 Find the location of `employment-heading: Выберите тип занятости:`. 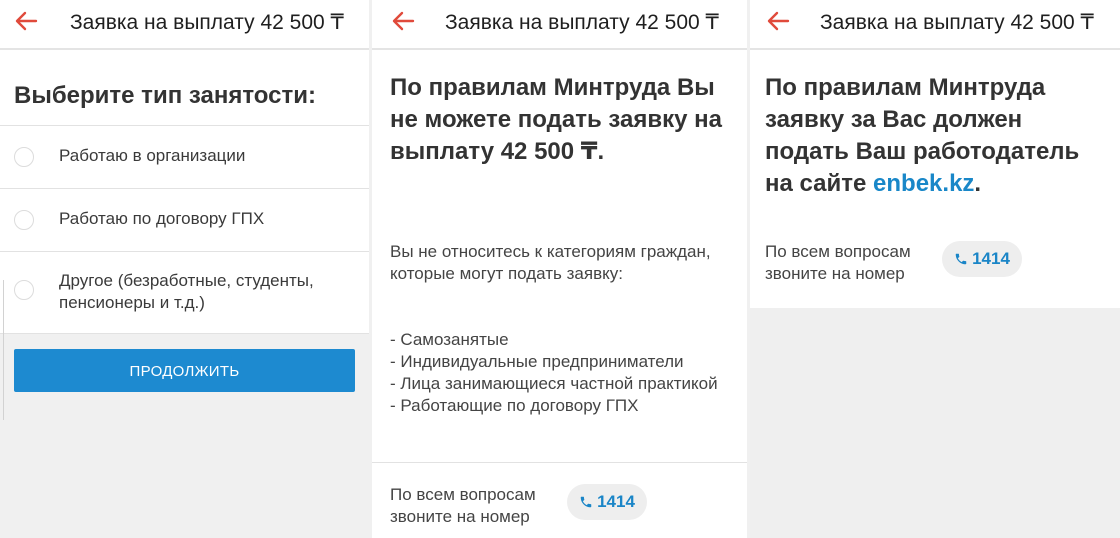

employment-heading: Выберите тип занятости: is located at coordinates (165, 95).